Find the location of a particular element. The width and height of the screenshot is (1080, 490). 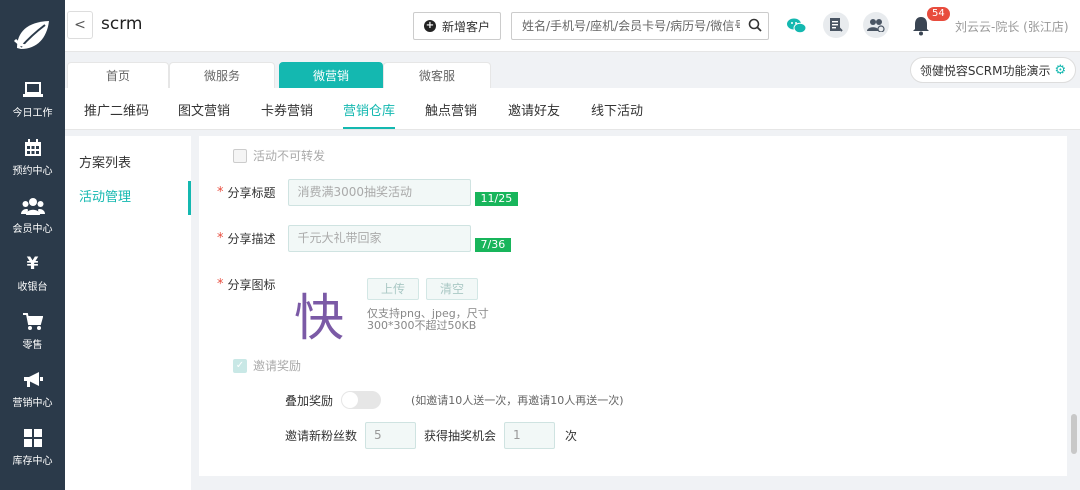

nav-label: 库存中心 is located at coordinates (32, 461).